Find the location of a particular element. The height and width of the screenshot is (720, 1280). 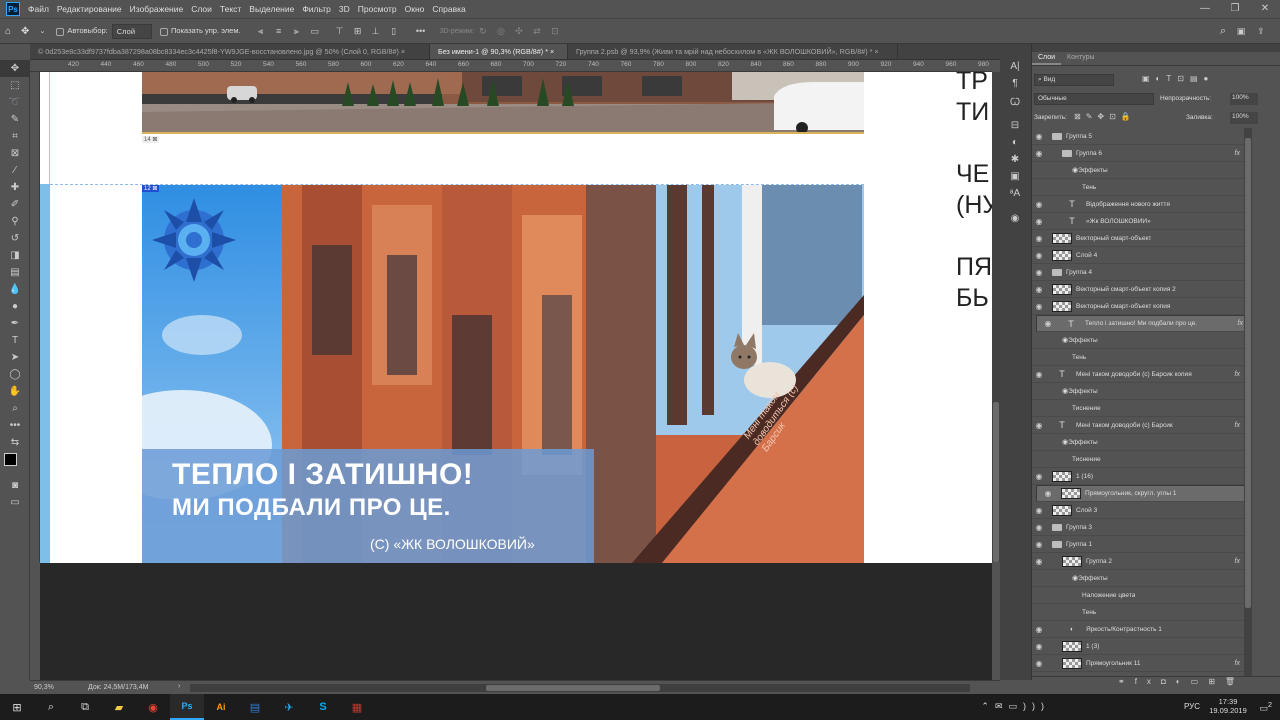

layer-filter-dropdown: ⌕ Вид is located at coordinates (1074, 80).